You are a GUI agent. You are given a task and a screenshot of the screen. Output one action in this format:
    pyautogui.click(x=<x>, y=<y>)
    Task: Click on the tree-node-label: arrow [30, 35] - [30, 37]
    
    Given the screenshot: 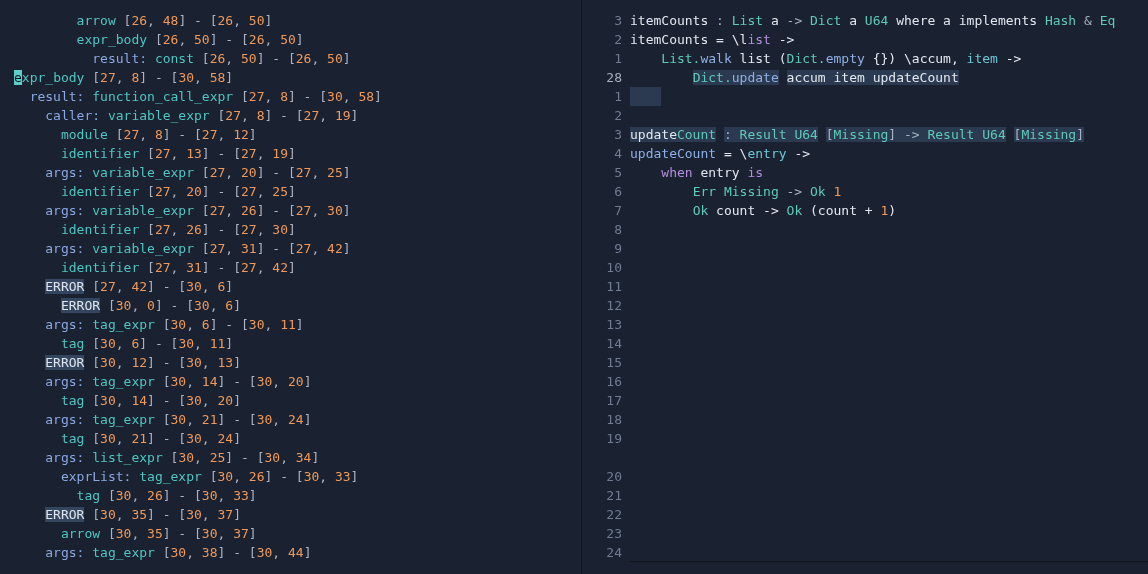 What is the action you would take?
    pyautogui.click(x=158, y=534)
    